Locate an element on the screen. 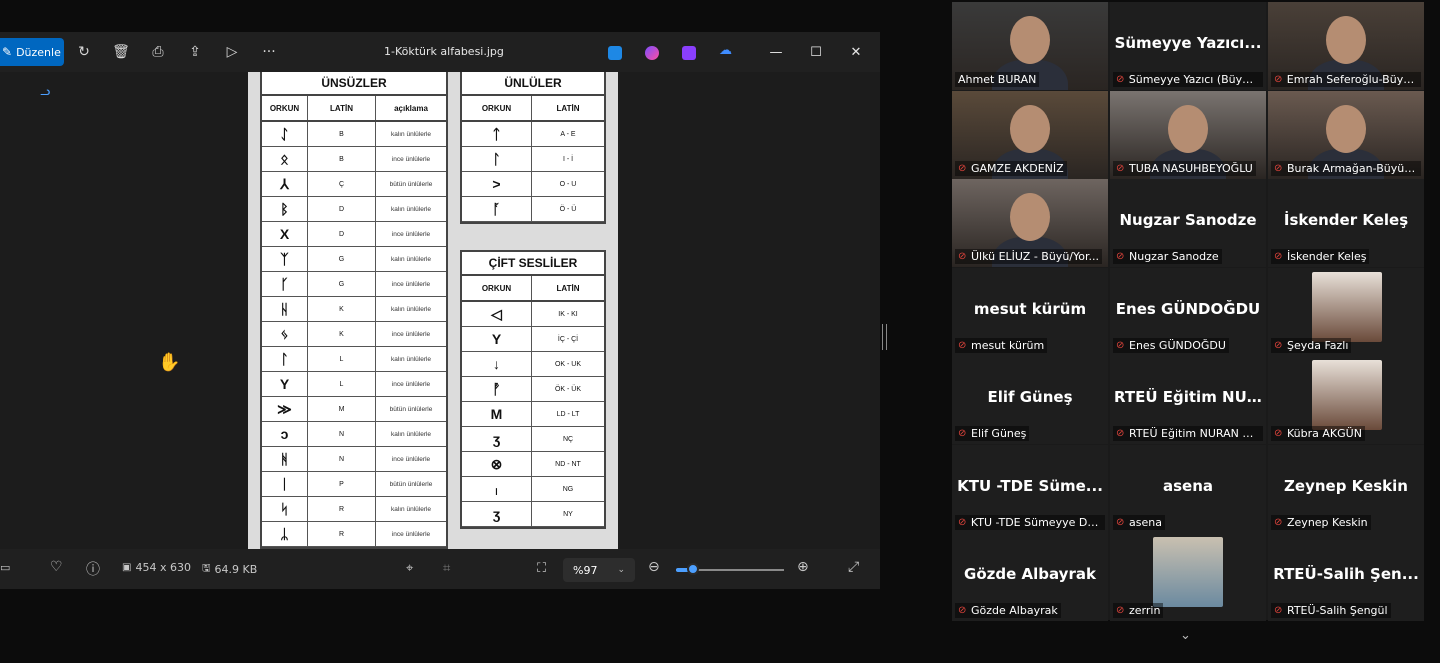 The height and width of the screenshot is (663, 1440). participant-tile: ⊘ TUBA NASUHBEYOĞLU is located at coordinates (1188, 134).